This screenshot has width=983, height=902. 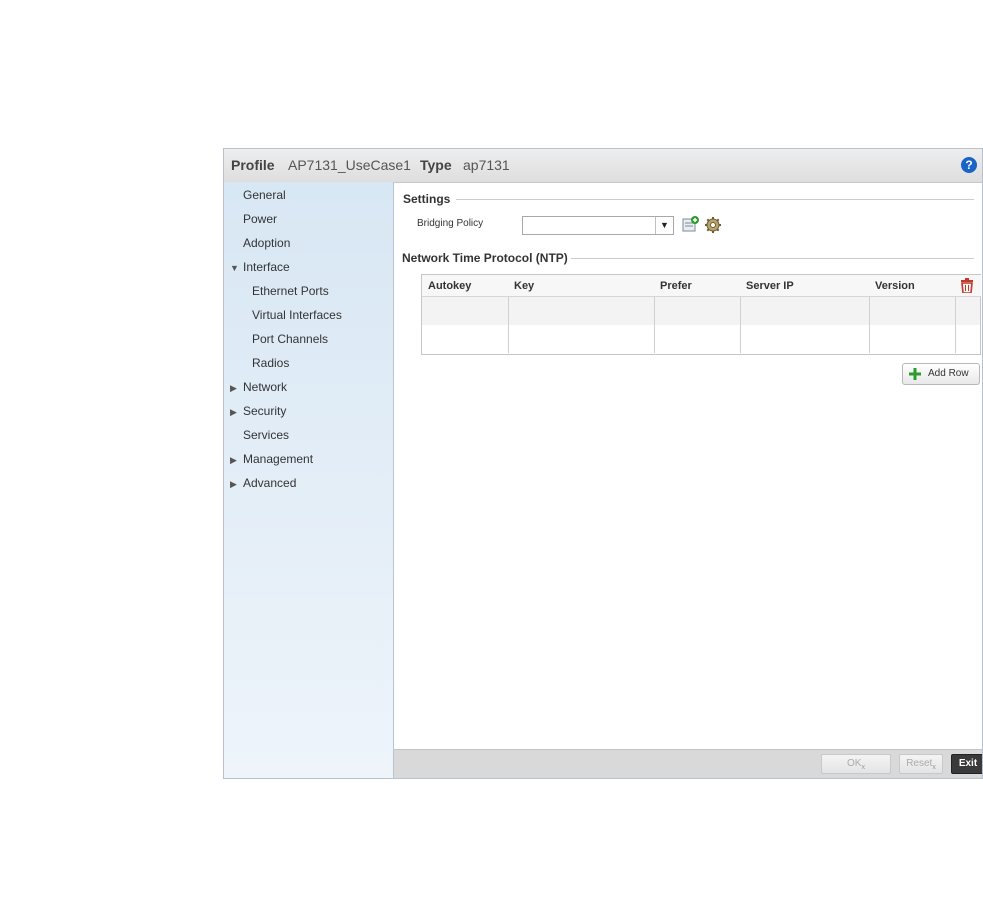 What do you see at coordinates (278, 459) in the screenshot?
I see `sidebar-item-management: Management` at bounding box center [278, 459].